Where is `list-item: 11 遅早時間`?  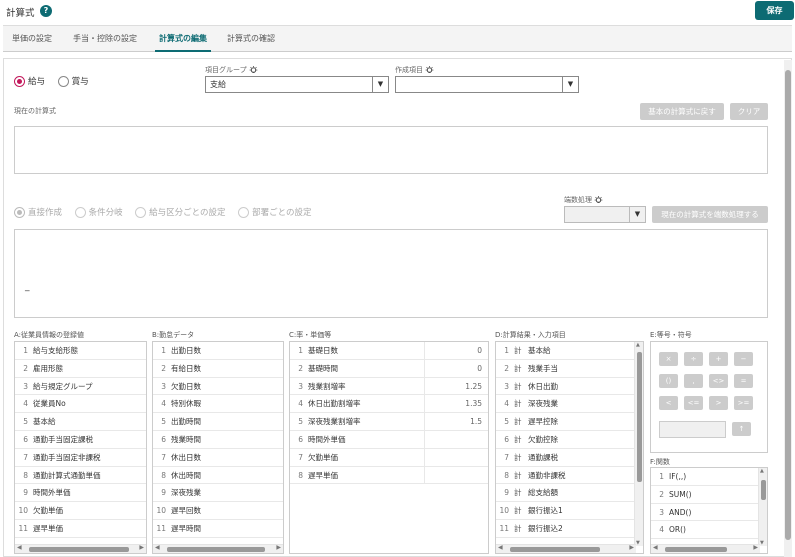
list-item: 11 遅早時間 is located at coordinates (218, 529).